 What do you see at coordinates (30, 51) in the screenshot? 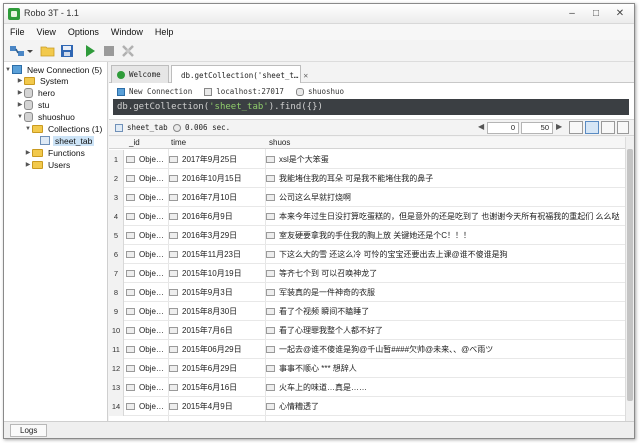
I see `connect-dropdown-icon` at bounding box center [30, 51].